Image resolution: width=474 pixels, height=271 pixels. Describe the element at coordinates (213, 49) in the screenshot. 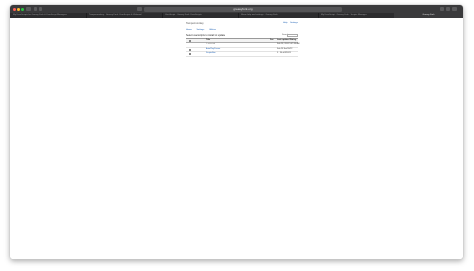

I see `row-title-link: AutoPlayPauser` at that location.